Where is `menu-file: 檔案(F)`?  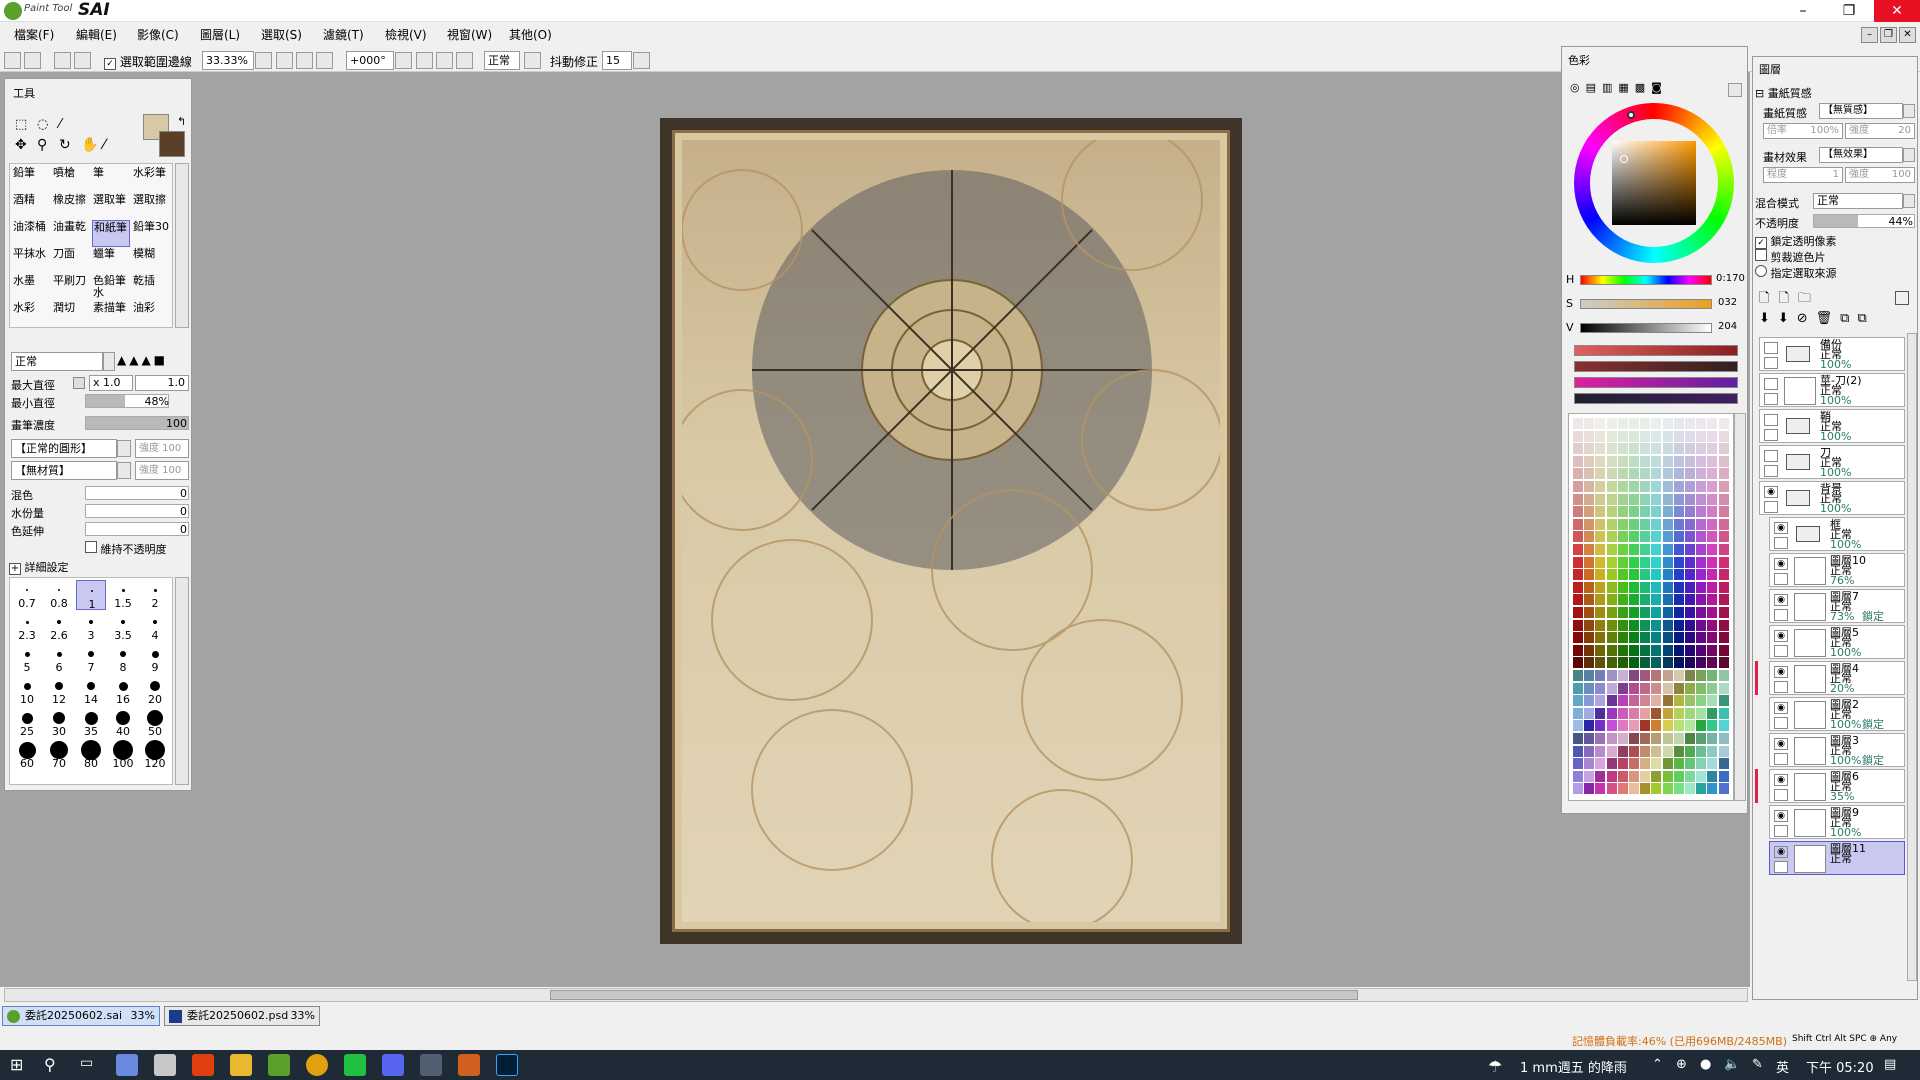 menu-file: 檔案(F) is located at coordinates (34, 34).